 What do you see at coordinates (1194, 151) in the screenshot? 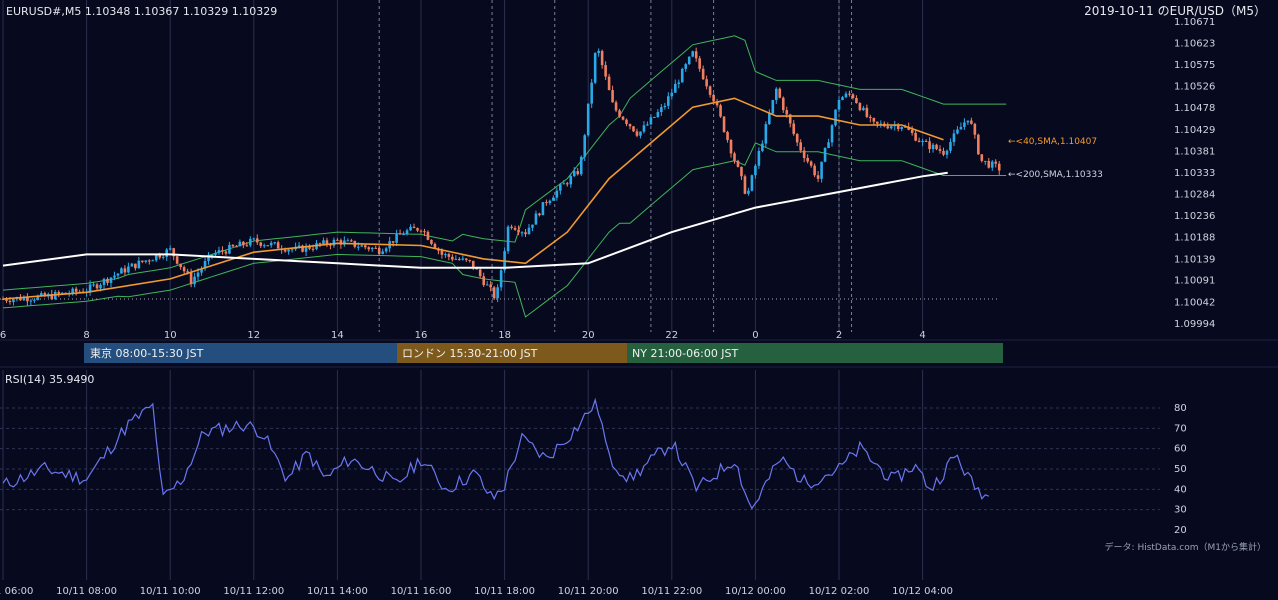
I see `price-tick-label: 1.10381` at bounding box center [1194, 151].